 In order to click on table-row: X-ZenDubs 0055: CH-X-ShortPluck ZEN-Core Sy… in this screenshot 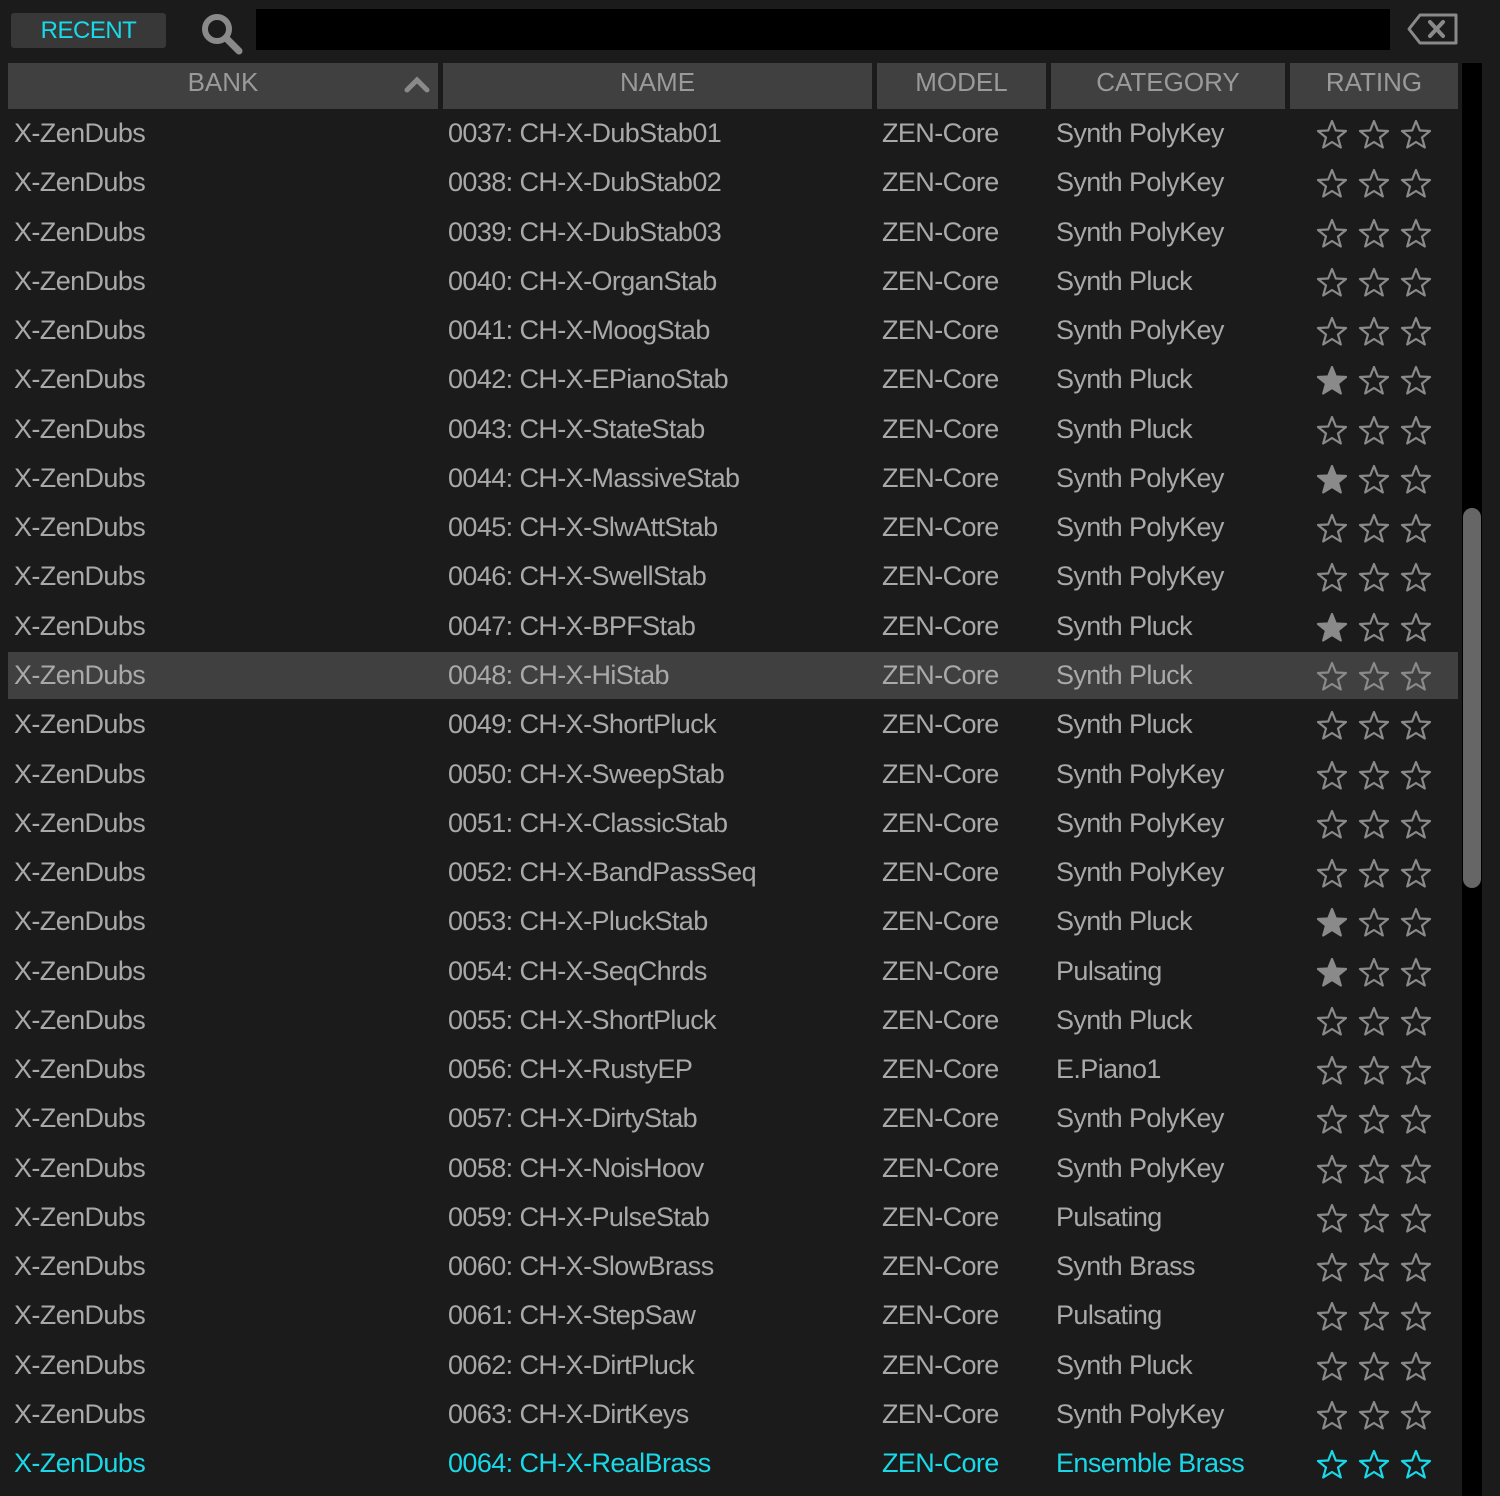, I will do `click(733, 1020)`.